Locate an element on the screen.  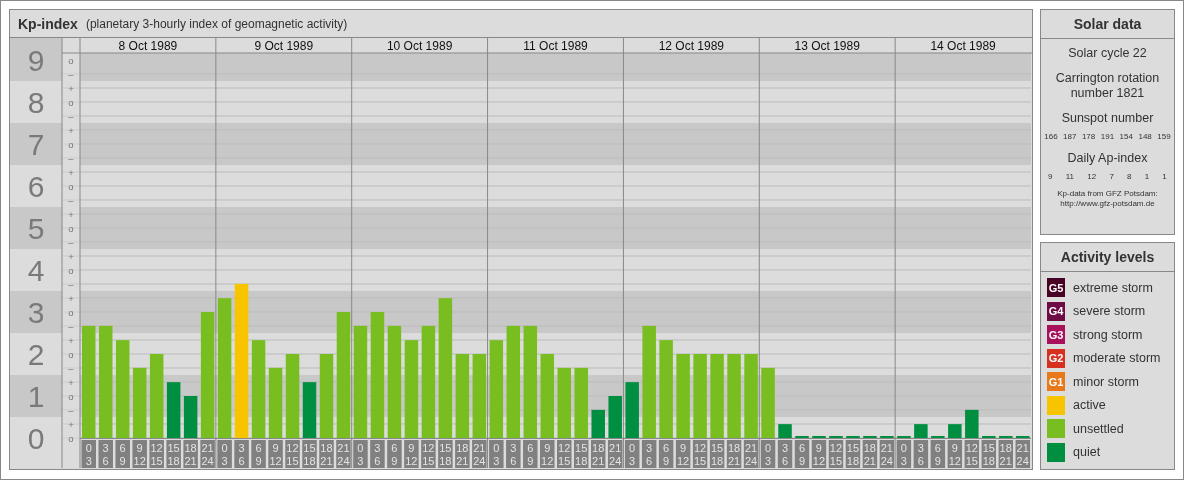
sunspot-number: 148 is located at coordinates (1145, 136).